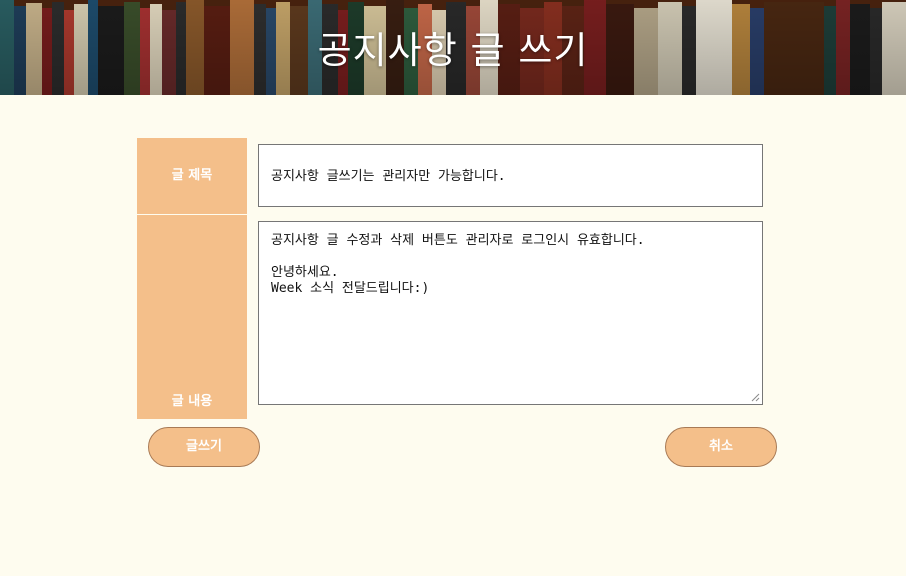 Image resolution: width=906 pixels, height=576 pixels. What do you see at coordinates (192, 401) in the screenshot?
I see `content-label: 글 내용` at bounding box center [192, 401].